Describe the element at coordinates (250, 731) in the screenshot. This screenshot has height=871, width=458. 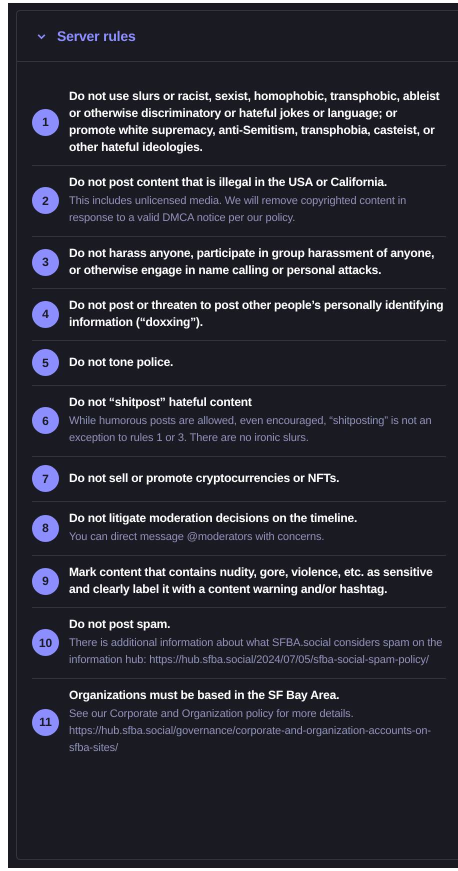
I see `rule-description: See our Corporate and Organization policy for more details. https://hub.sfba.social/governance/corporate-and-organization-accounts-on-sfba-sites/` at that location.